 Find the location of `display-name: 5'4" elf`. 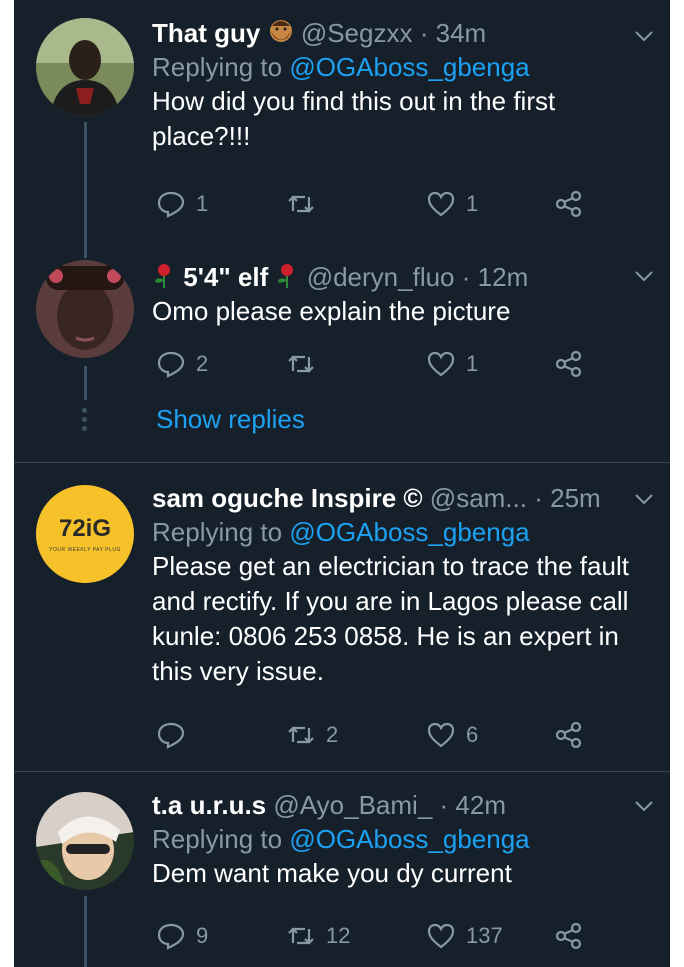

display-name: 5'4" elf is located at coordinates (225, 277).